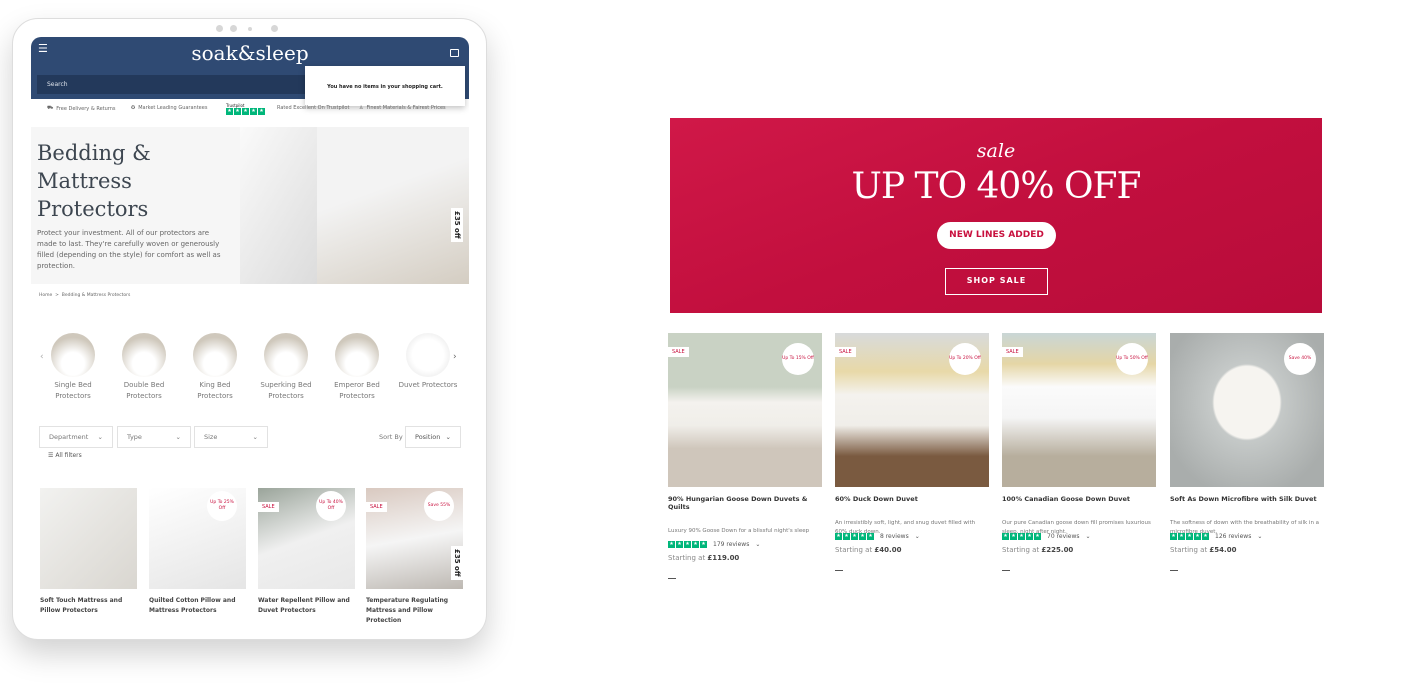 The image size is (1409, 695). I want to click on category-superking: Superking Bed Protectors, so click(286, 367).